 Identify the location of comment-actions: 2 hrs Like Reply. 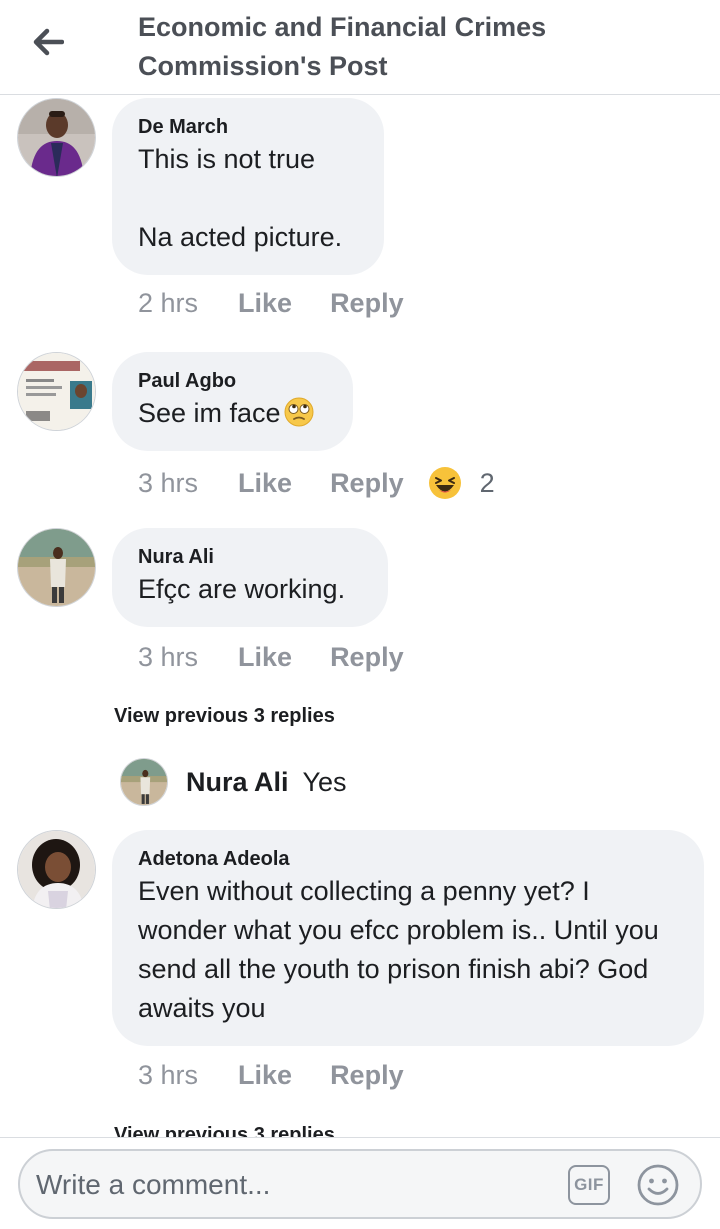
(290, 303).